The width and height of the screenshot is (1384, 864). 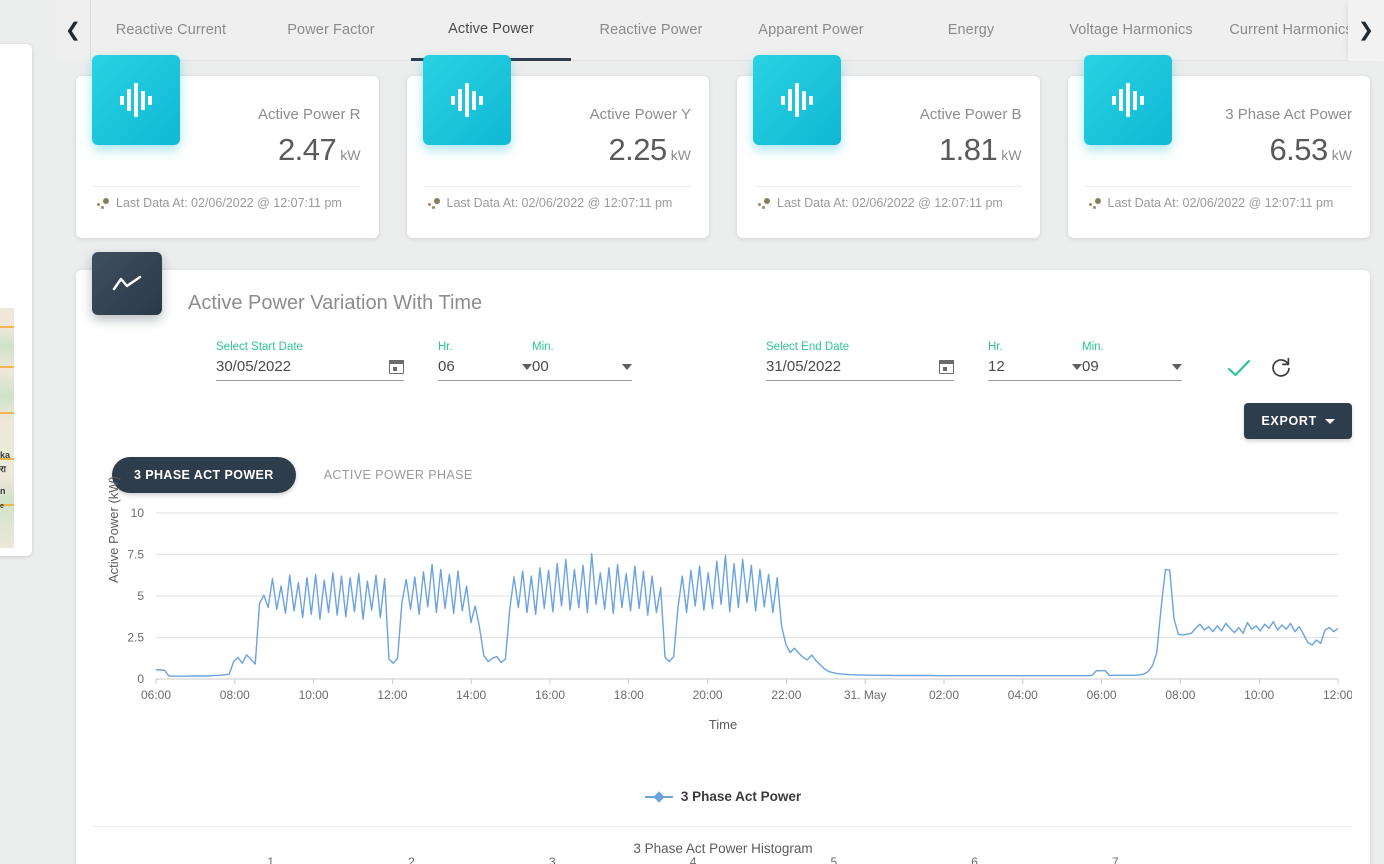 I want to click on end-date-value: 31/05/2022, so click(x=804, y=366).